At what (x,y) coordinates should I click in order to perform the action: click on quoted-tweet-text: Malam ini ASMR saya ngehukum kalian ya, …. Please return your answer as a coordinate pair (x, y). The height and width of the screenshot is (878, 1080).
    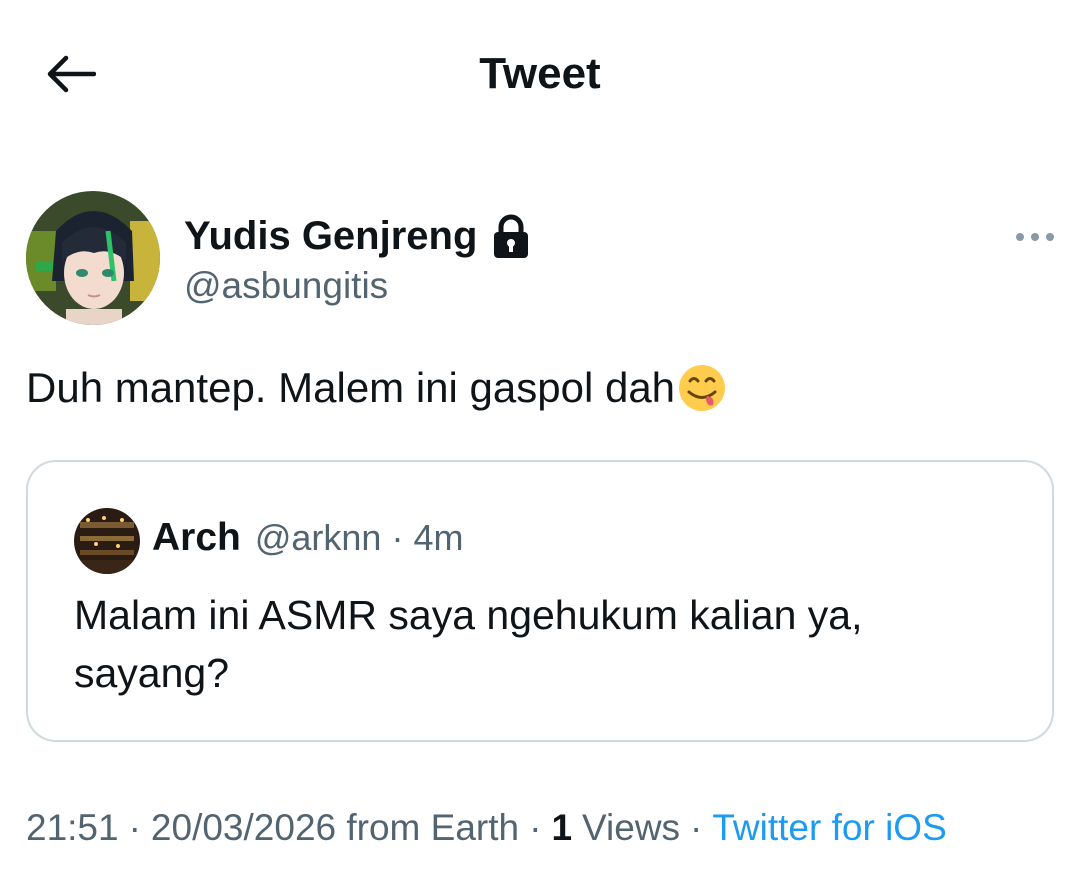
    Looking at the image, I should click on (534, 644).